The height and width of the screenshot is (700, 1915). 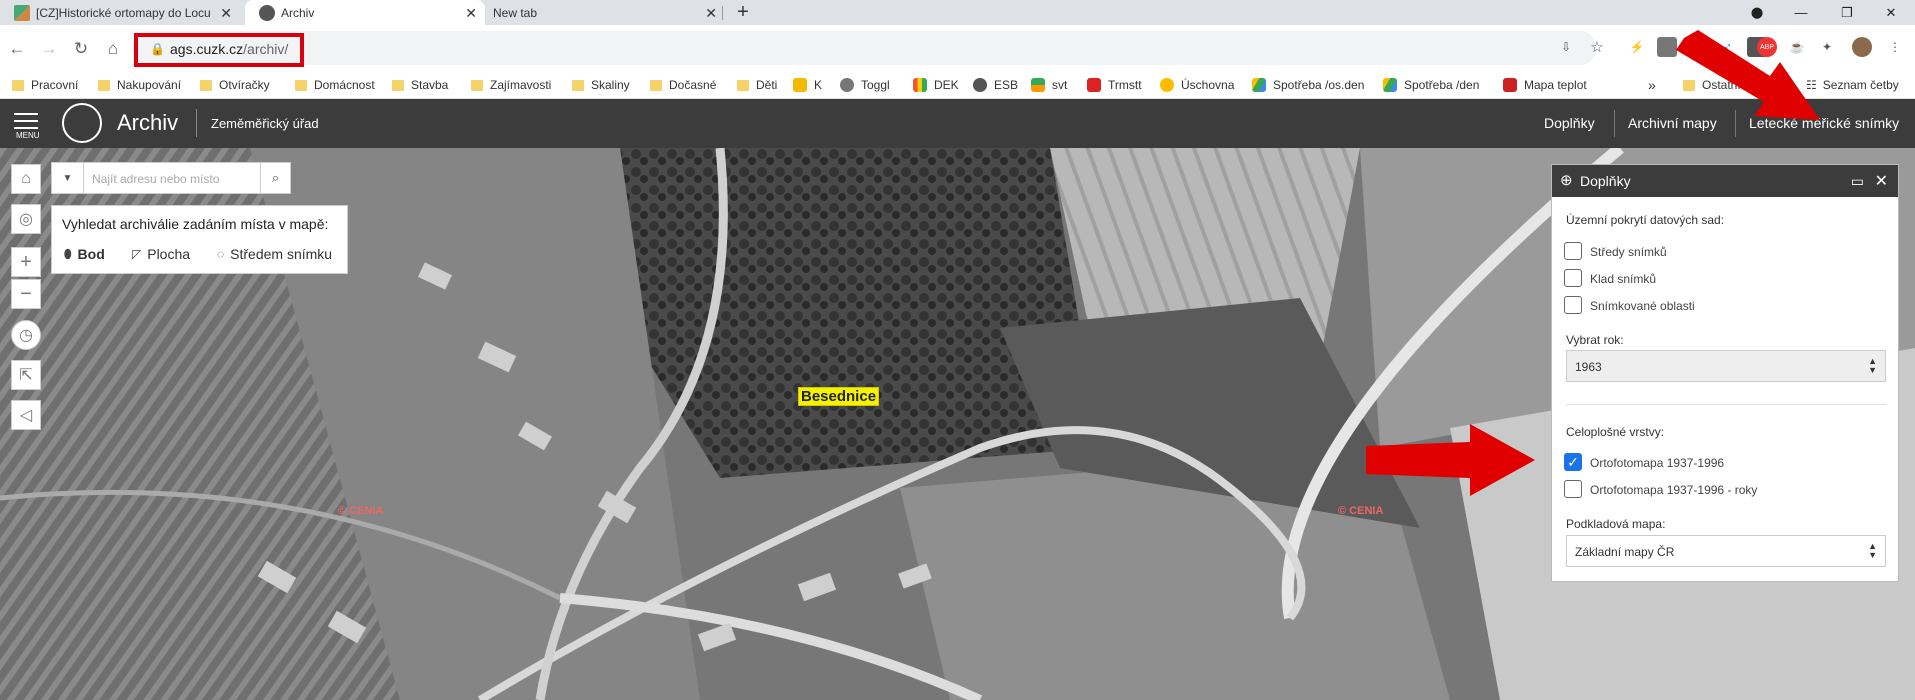 I want to click on basemap-select: Základní mapy ČR ▲ ▼, so click(x=1726, y=551).